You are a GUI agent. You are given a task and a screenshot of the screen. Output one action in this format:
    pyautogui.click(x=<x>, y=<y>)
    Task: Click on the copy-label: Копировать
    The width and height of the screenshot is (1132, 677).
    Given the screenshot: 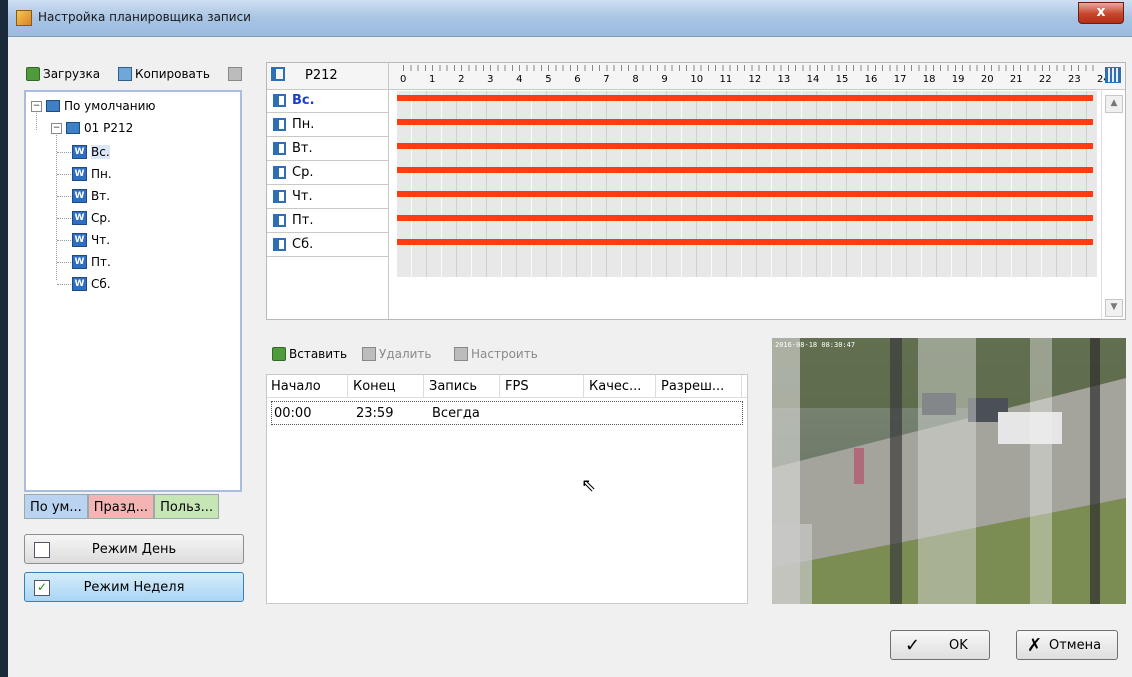 What is the action you would take?
    pyautogui.click(x=172, y=74)
    